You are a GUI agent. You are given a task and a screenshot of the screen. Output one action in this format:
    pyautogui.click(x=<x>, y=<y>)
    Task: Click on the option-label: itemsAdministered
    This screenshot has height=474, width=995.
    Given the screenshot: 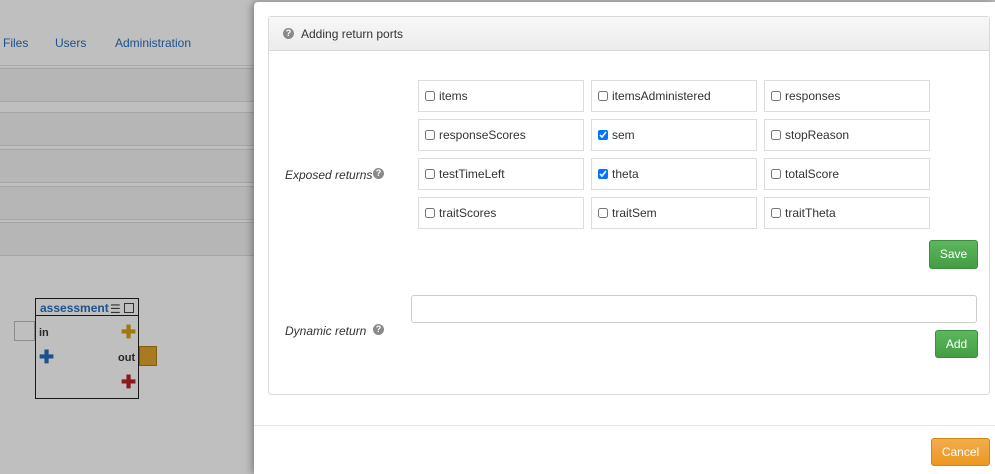 What is the action you would take?
    pyautogui.click(x=661, y=96)
    